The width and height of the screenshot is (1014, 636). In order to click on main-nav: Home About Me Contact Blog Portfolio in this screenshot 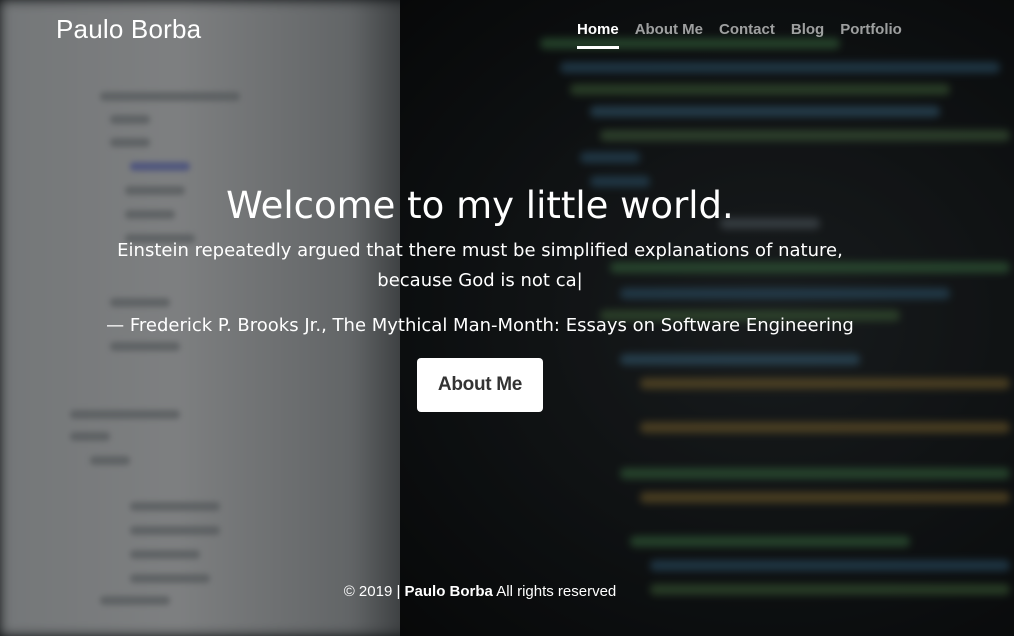, I will do `click(739, 35)`.